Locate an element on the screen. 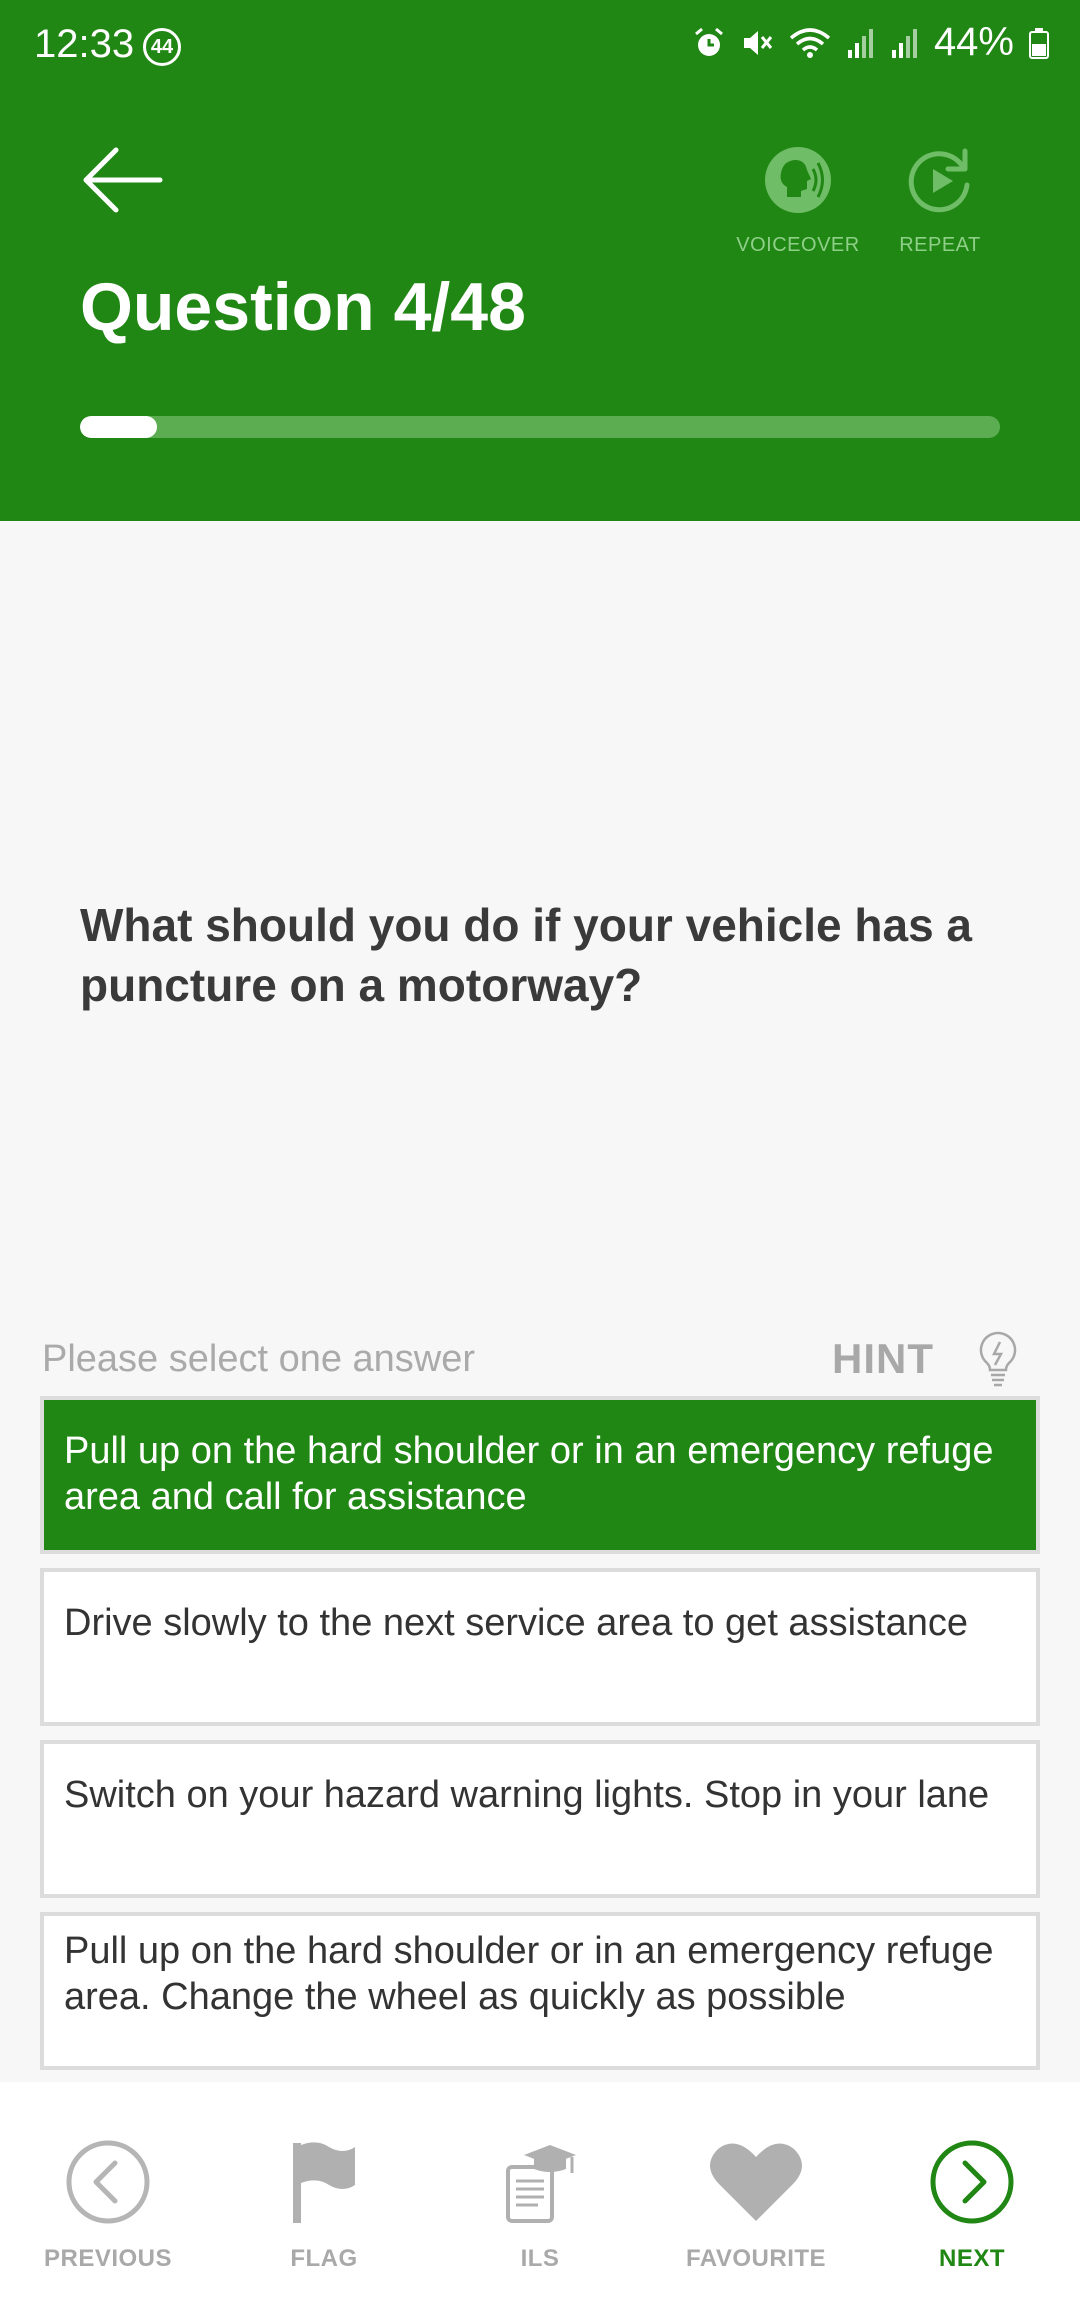 Image resolution: width=1080 pixels, height=2316 pixels. hint-label: HINT is located at coordinates (883, 1358).